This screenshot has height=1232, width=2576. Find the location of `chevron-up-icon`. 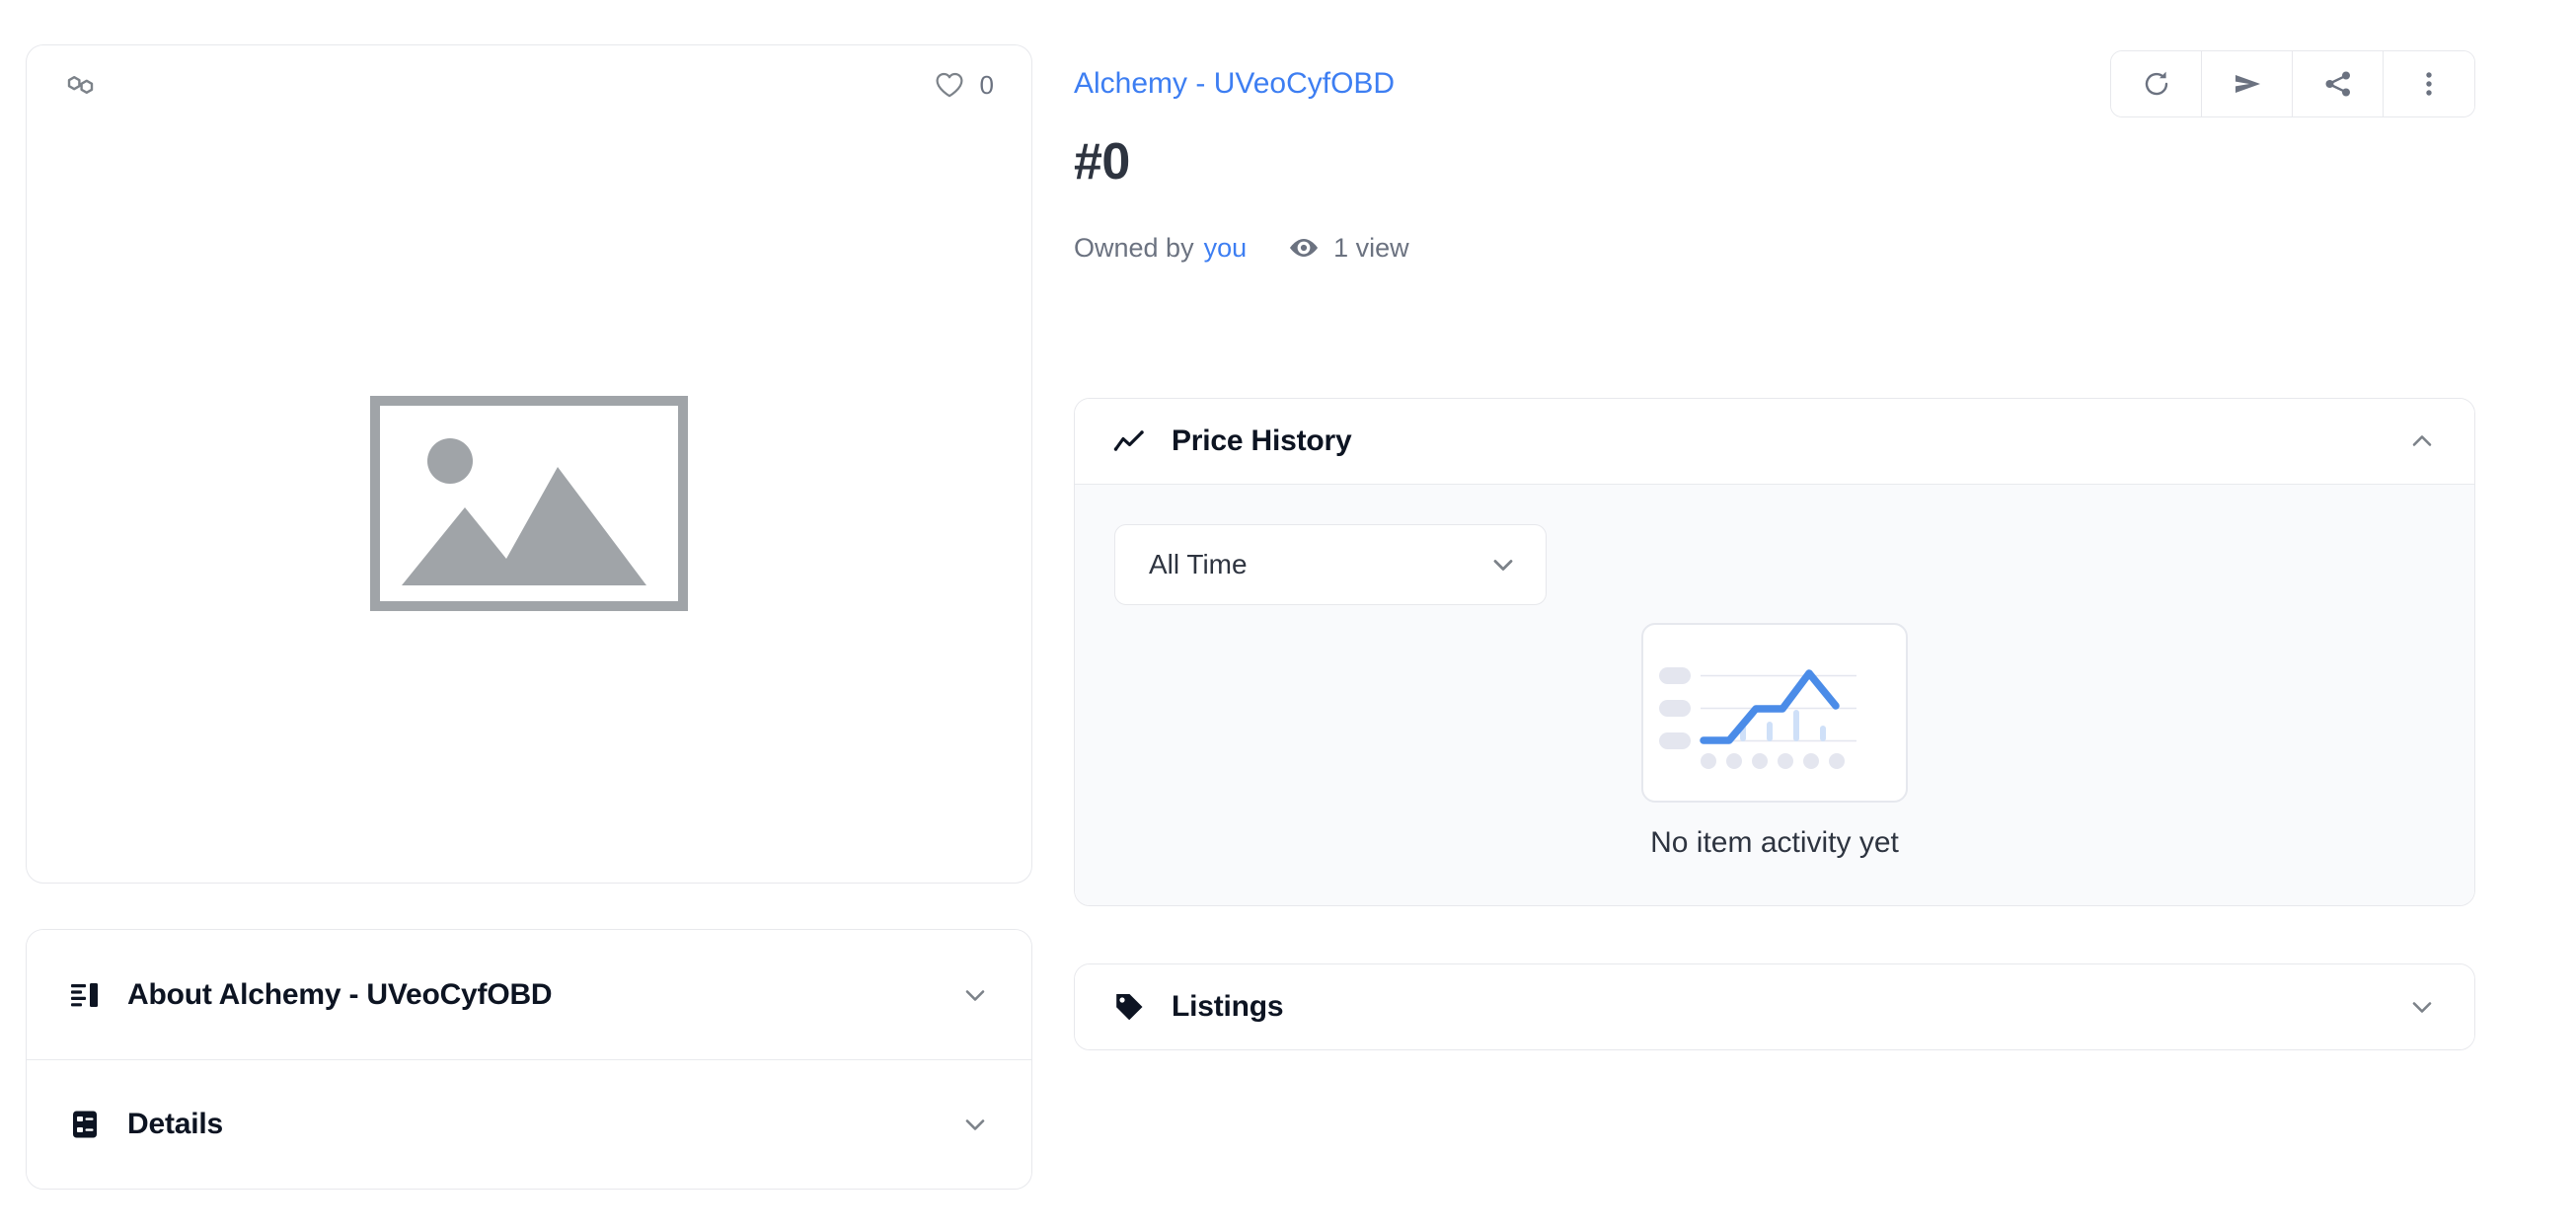

chevron-up-icon is located at coordinates (2422, 441).